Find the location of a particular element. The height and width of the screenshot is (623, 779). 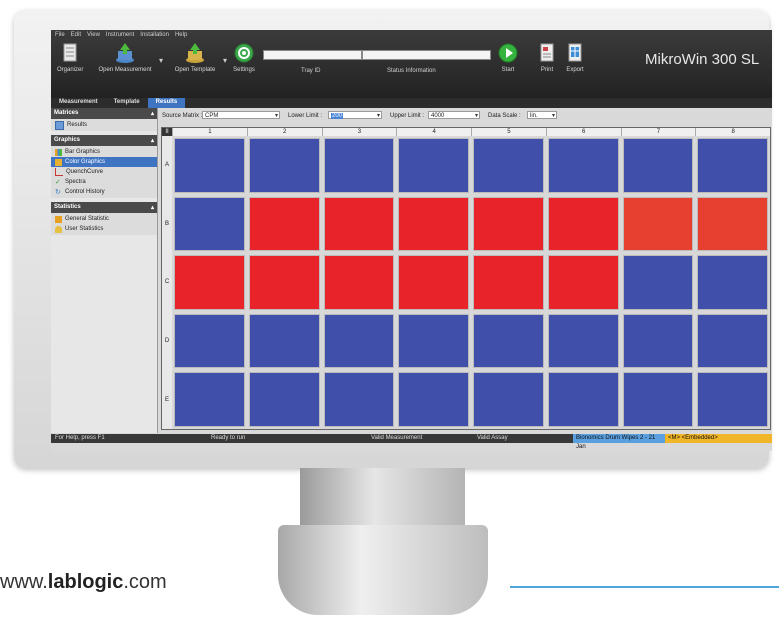

grid-cell-c2 is located at coordinates (284, 282).